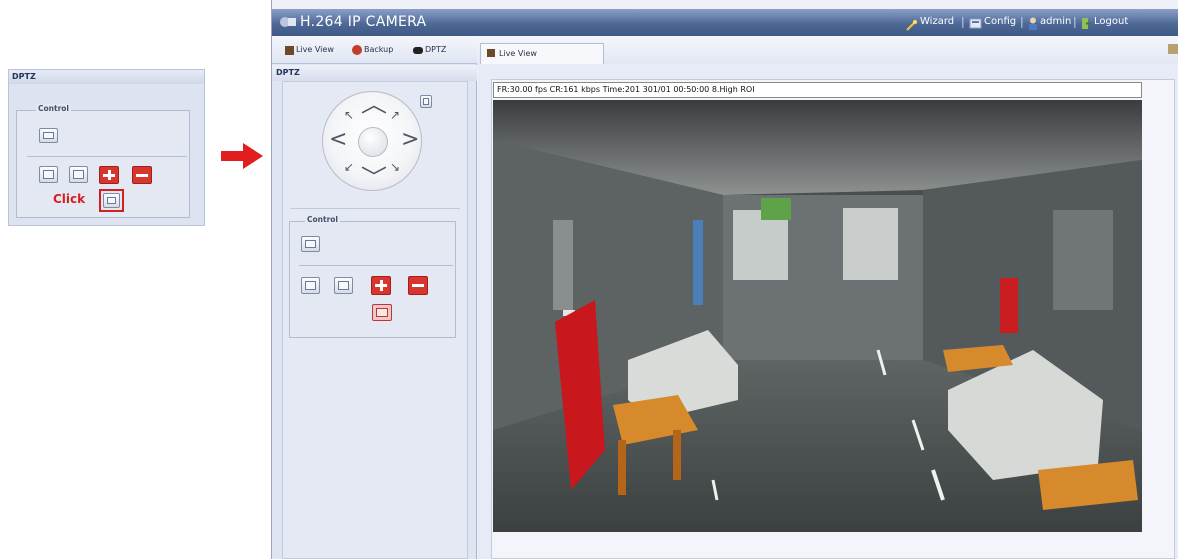  What do you see at coordinates (426, 101) in the screenshot?
I see `pad-settings-button` at bounding box center [426, 101].